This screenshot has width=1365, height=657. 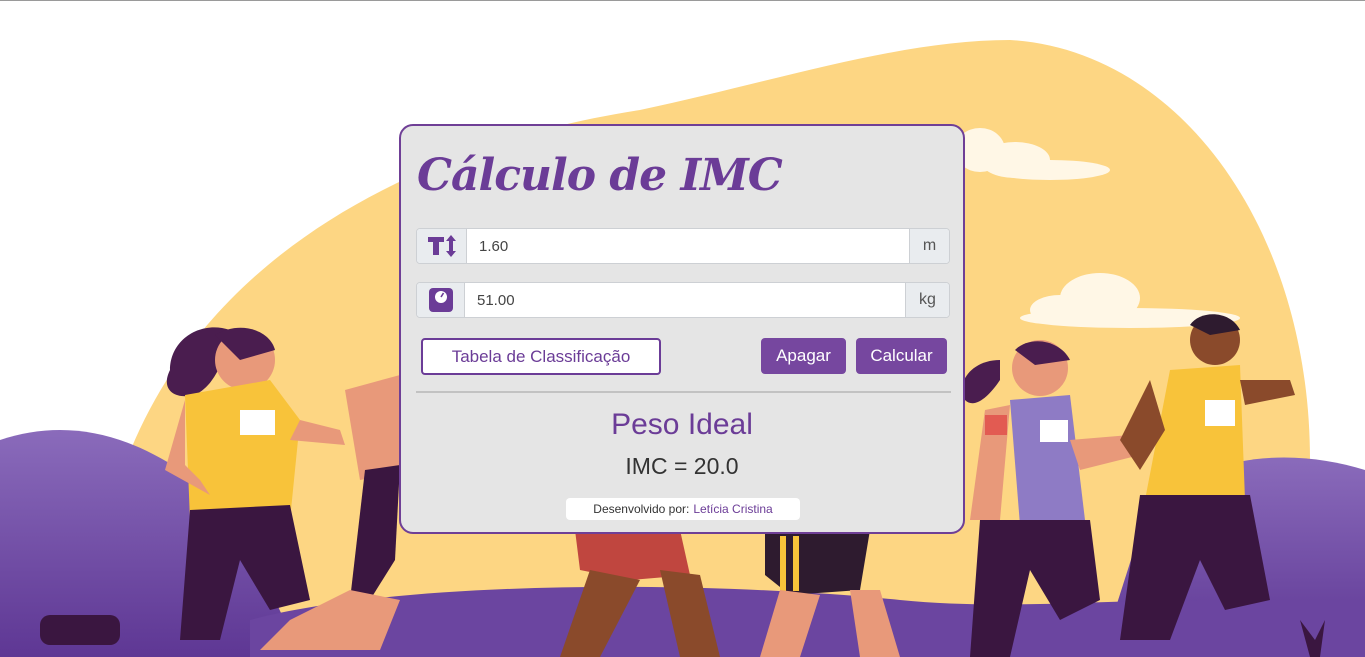 What do you see at coordinates (641, 509) in the screenshot?
I see `credit-prefix: Desenvolvido por:` at bounding box center [641, 509].